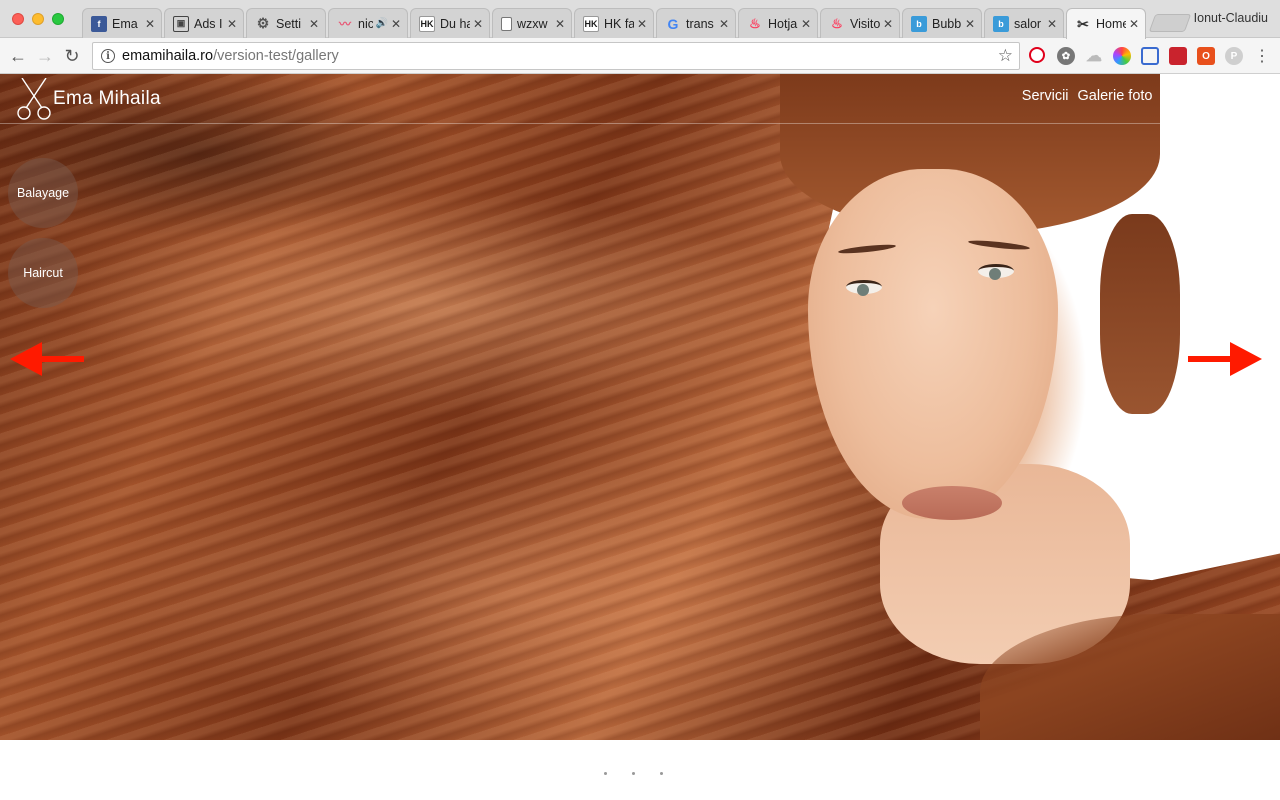  Describe the element at coordinates (108, 56) in the screenshot. I see `info-icon: i` at that location.